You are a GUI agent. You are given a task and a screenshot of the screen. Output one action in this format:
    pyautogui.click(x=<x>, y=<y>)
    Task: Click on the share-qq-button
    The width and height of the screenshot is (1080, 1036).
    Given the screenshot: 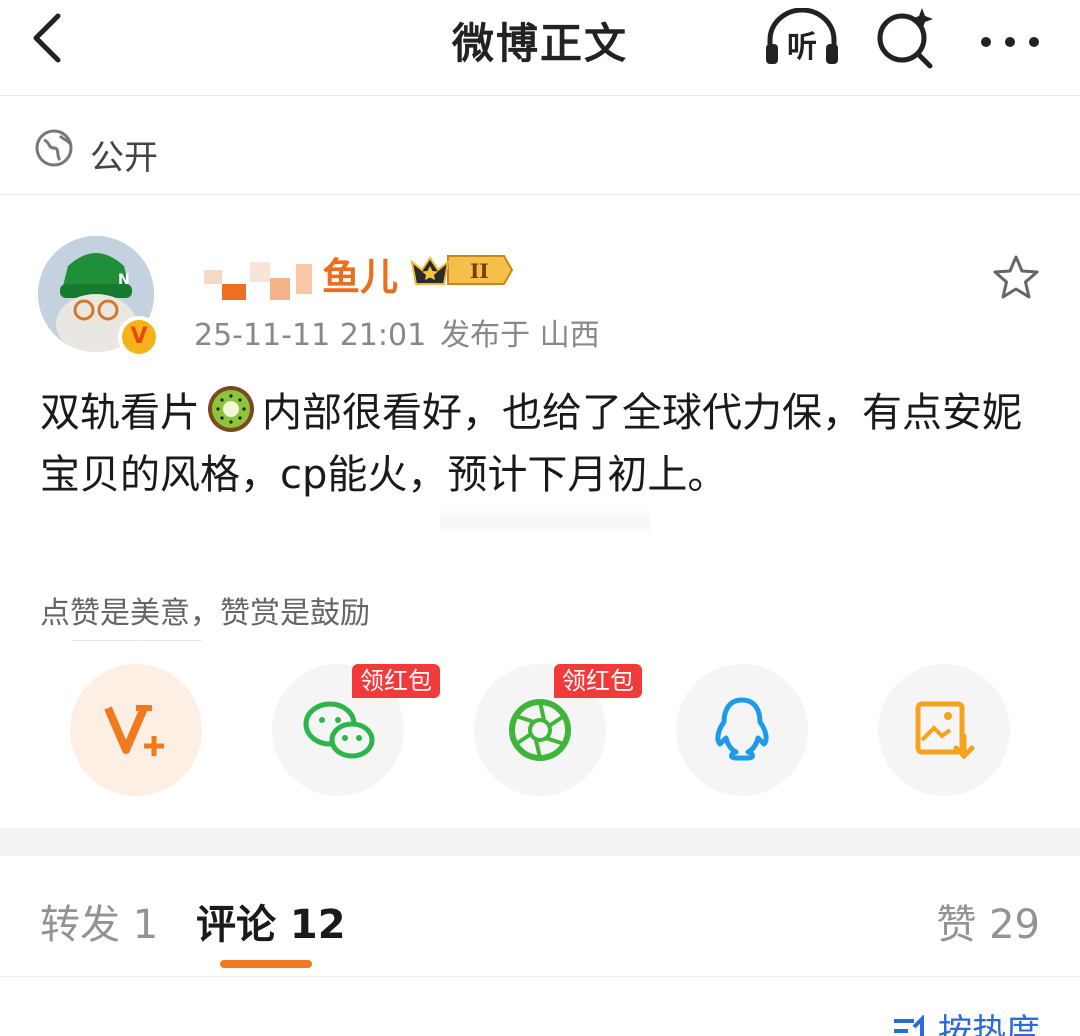 What is the action you would take?
    pyautogui.click(x=742, y=730)
    